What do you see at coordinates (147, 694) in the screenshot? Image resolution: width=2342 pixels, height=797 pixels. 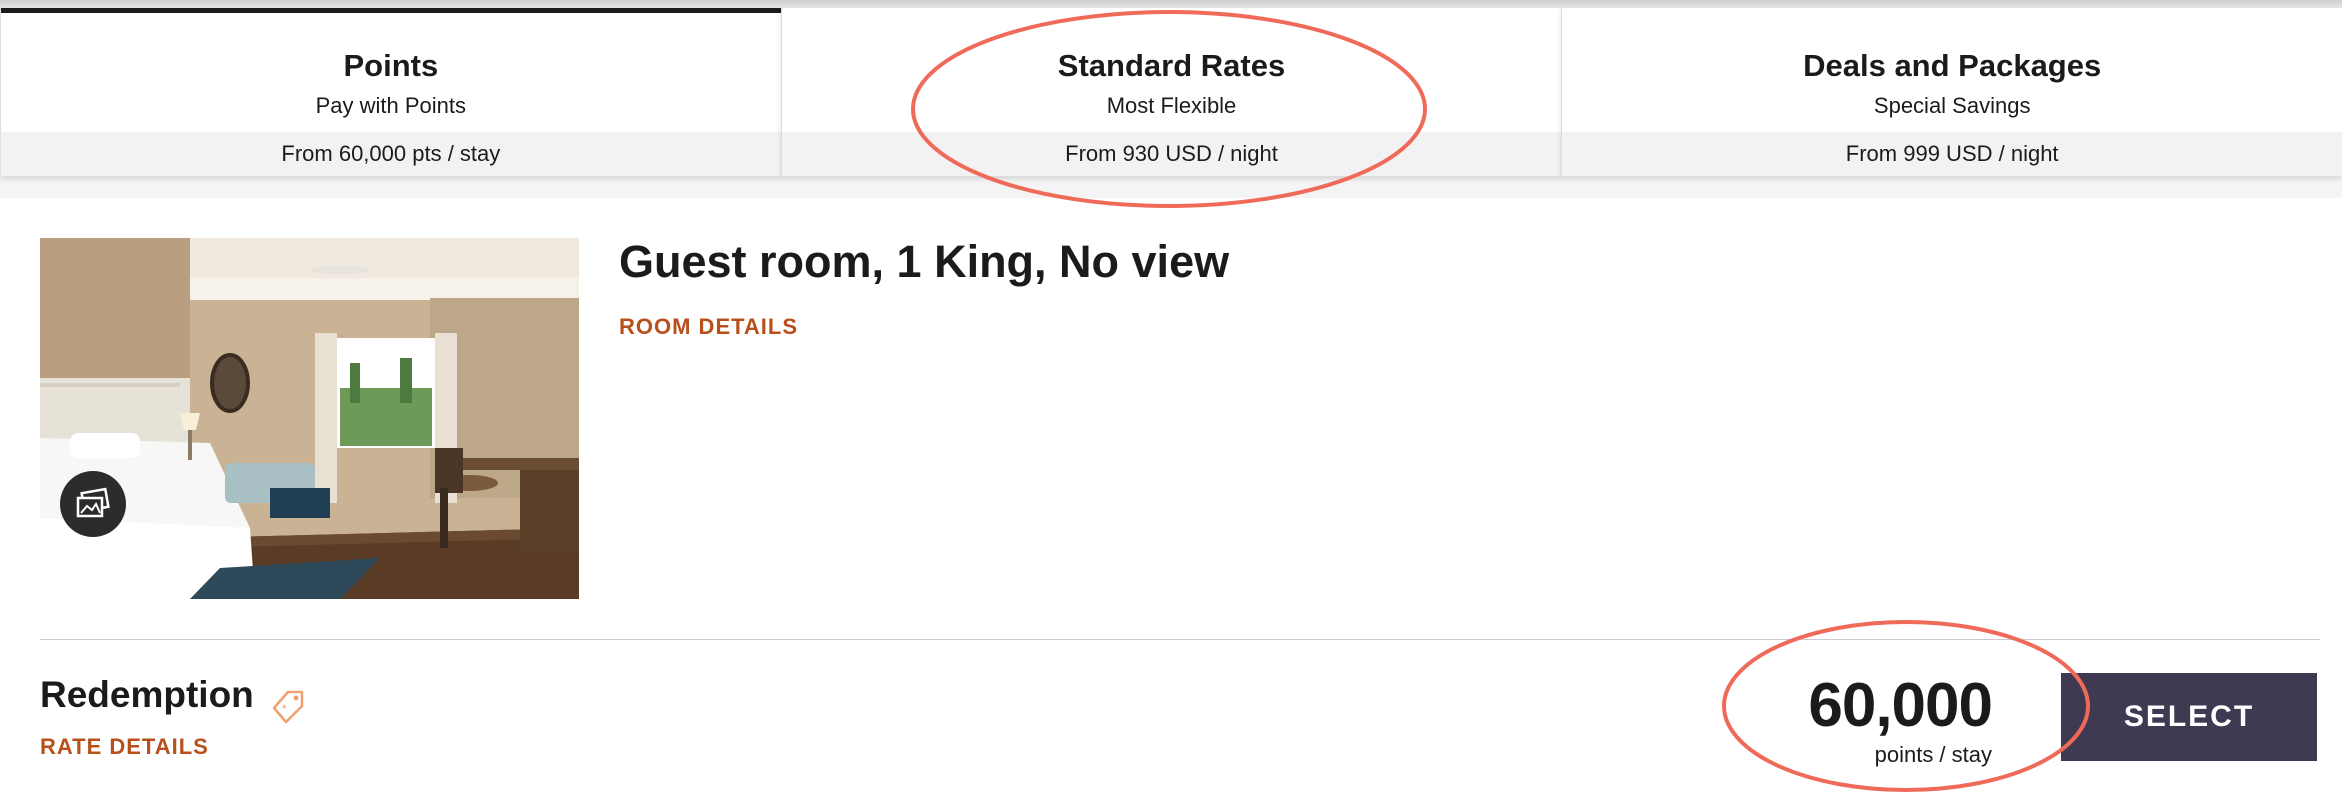 I see `rate-name: Redemption` at bounding box center [147, 694].